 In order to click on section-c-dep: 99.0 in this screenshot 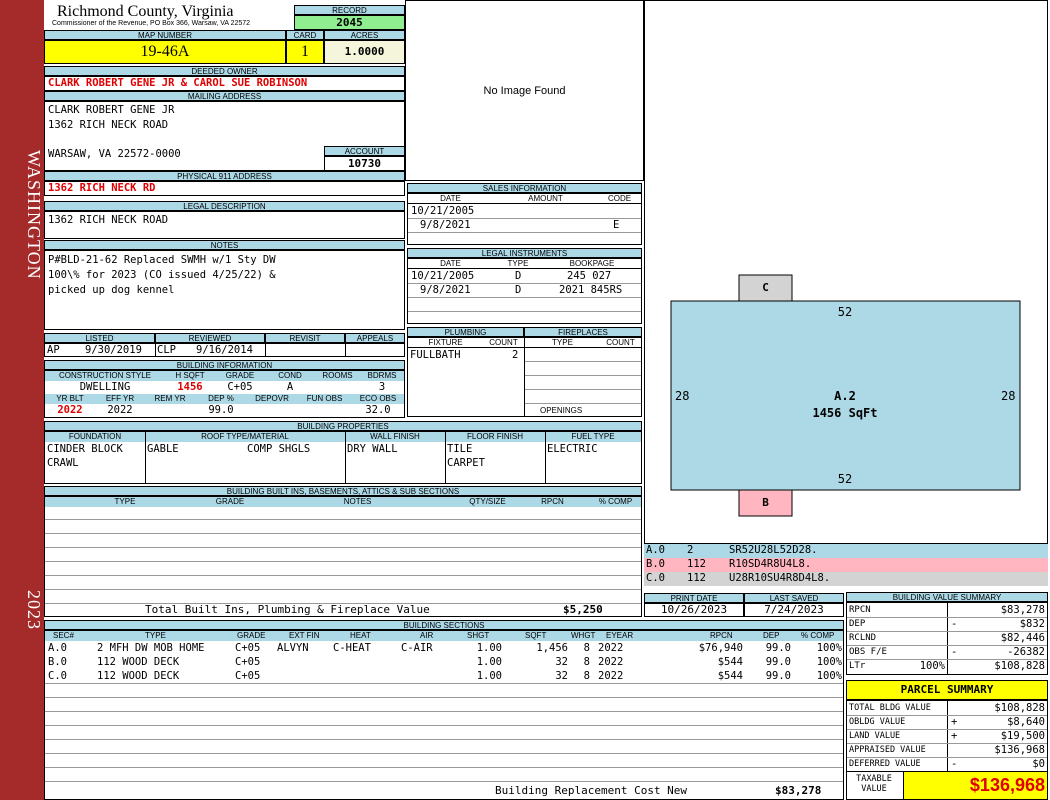, I will do `click(778, 676)`.